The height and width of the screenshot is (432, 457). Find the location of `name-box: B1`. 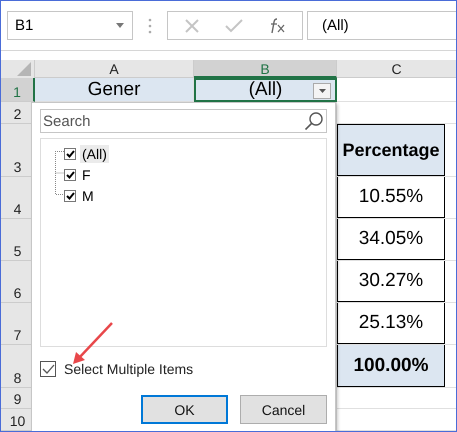

name-box: B1 is located at coordinates (70, 25).